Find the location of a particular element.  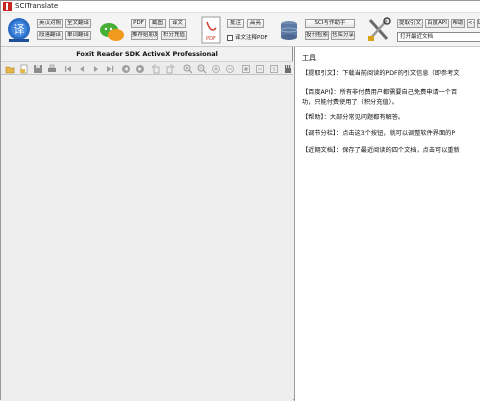

help-line: 功，只能付费使用了（积分充值）。 is located at coordinates (350, 102).